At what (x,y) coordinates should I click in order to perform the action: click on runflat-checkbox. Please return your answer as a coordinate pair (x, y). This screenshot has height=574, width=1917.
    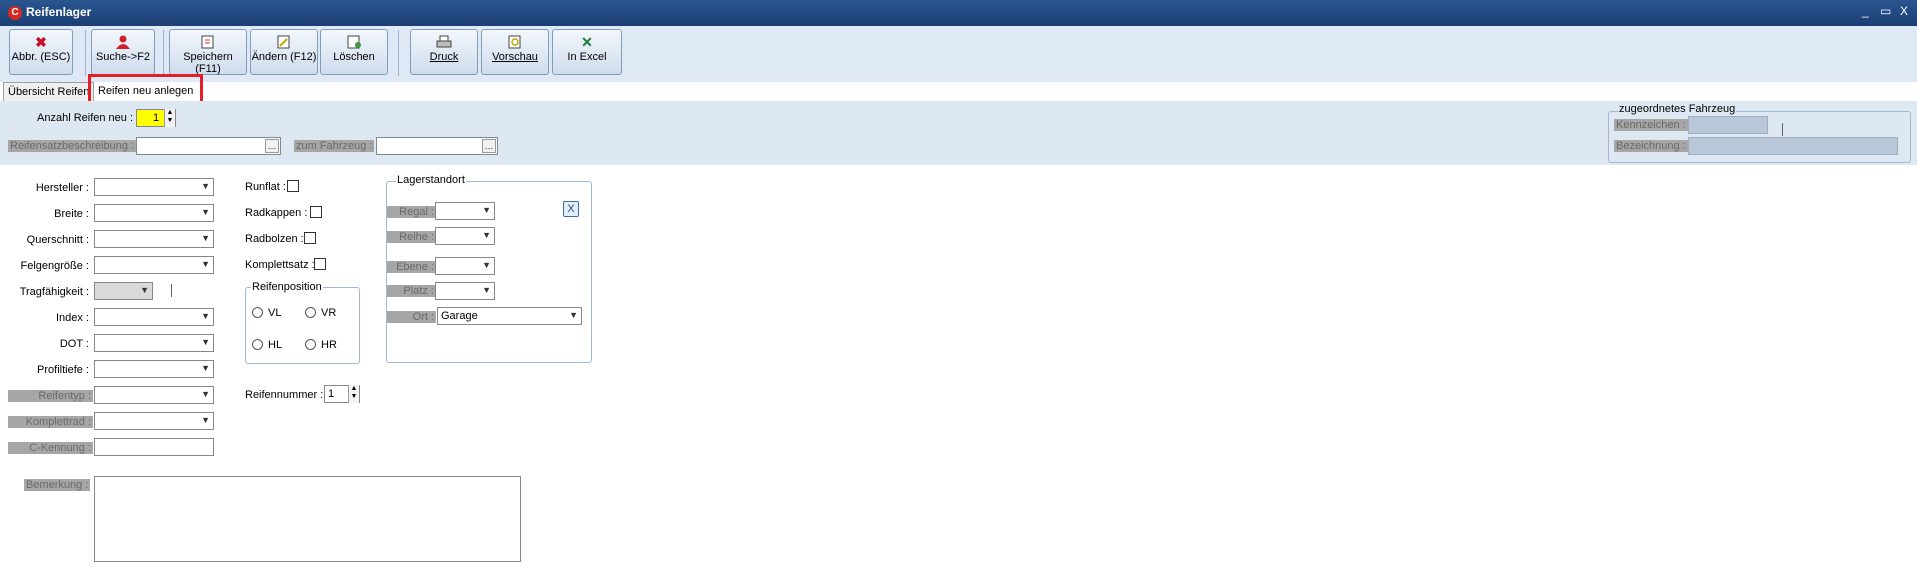
    Looking at the image, I should click on (293, 186).